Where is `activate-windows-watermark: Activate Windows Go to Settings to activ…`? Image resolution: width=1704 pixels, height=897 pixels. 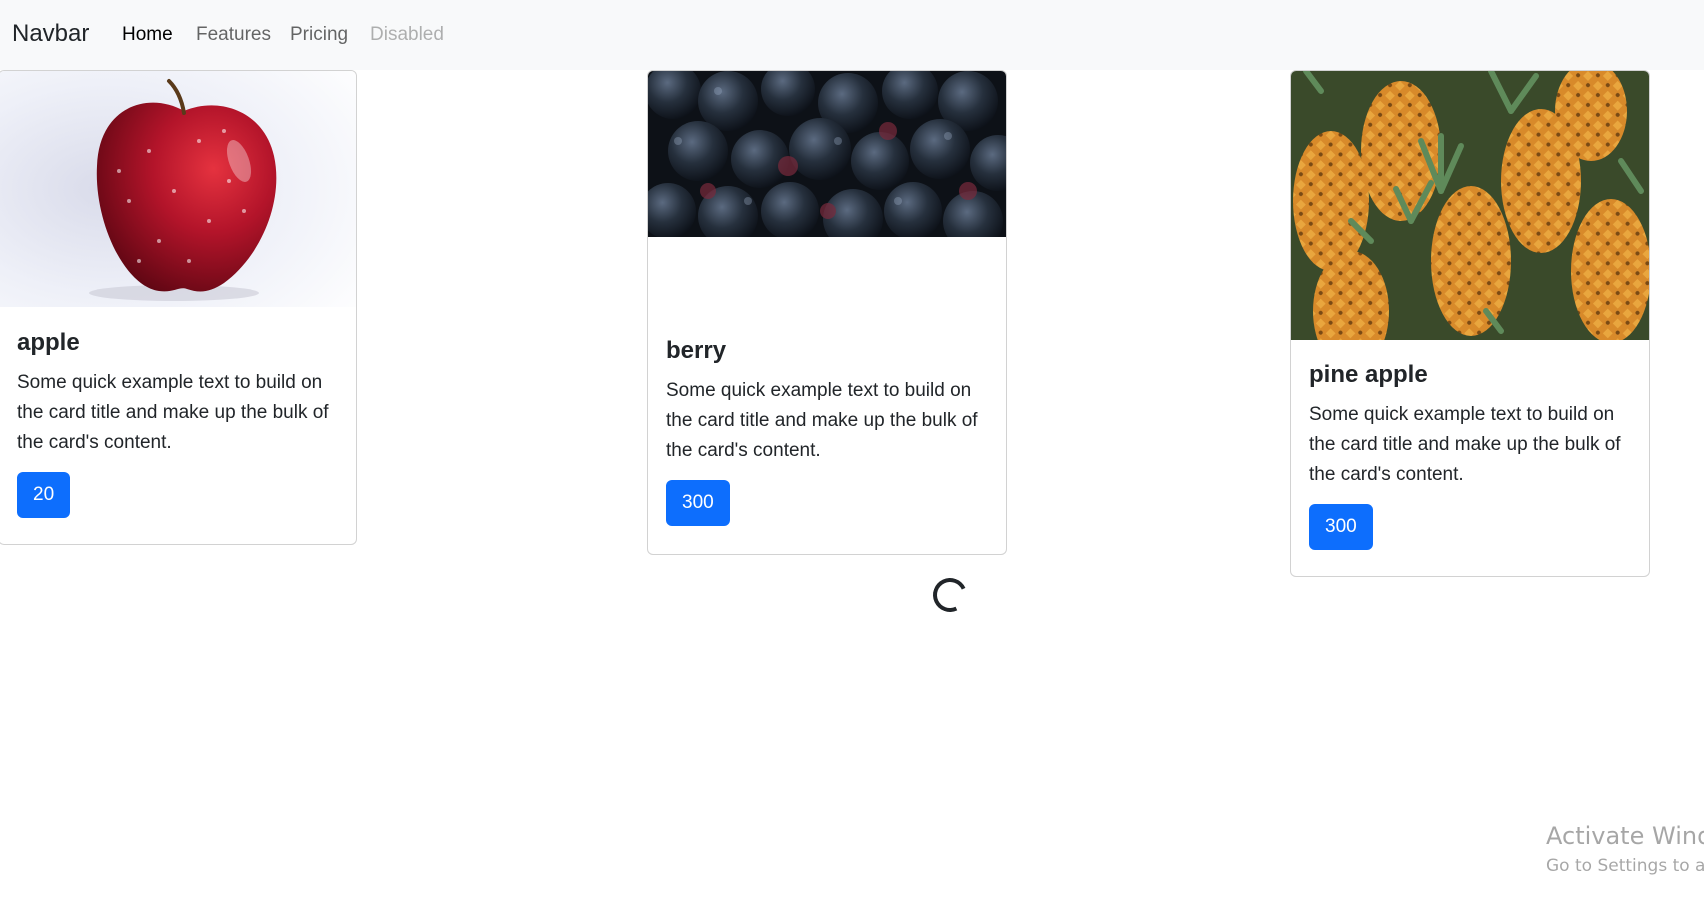 activate-windows-watermark: Activate Windows Go to Settings to activ… is located at coordinates (1625, 849).